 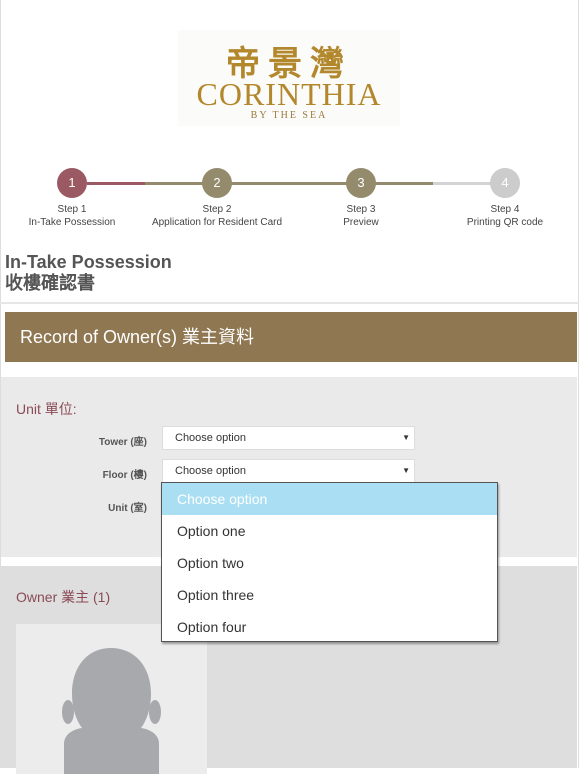 I want to click on step-3-title: Step 3, so click(x=361, y=209).